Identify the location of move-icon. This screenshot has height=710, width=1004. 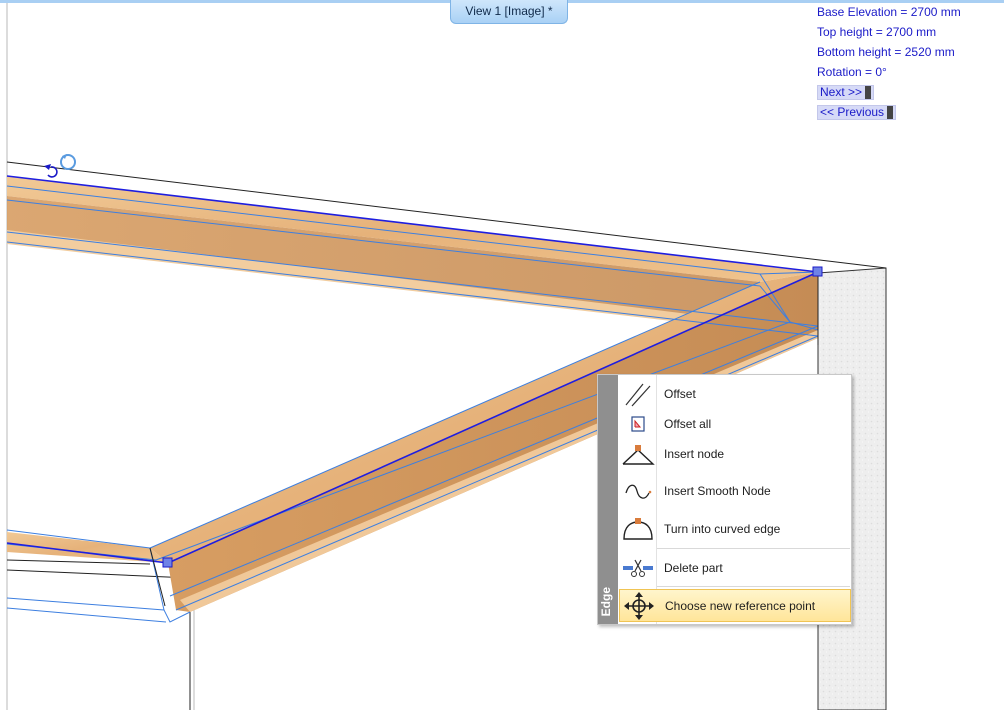
(639, 605).